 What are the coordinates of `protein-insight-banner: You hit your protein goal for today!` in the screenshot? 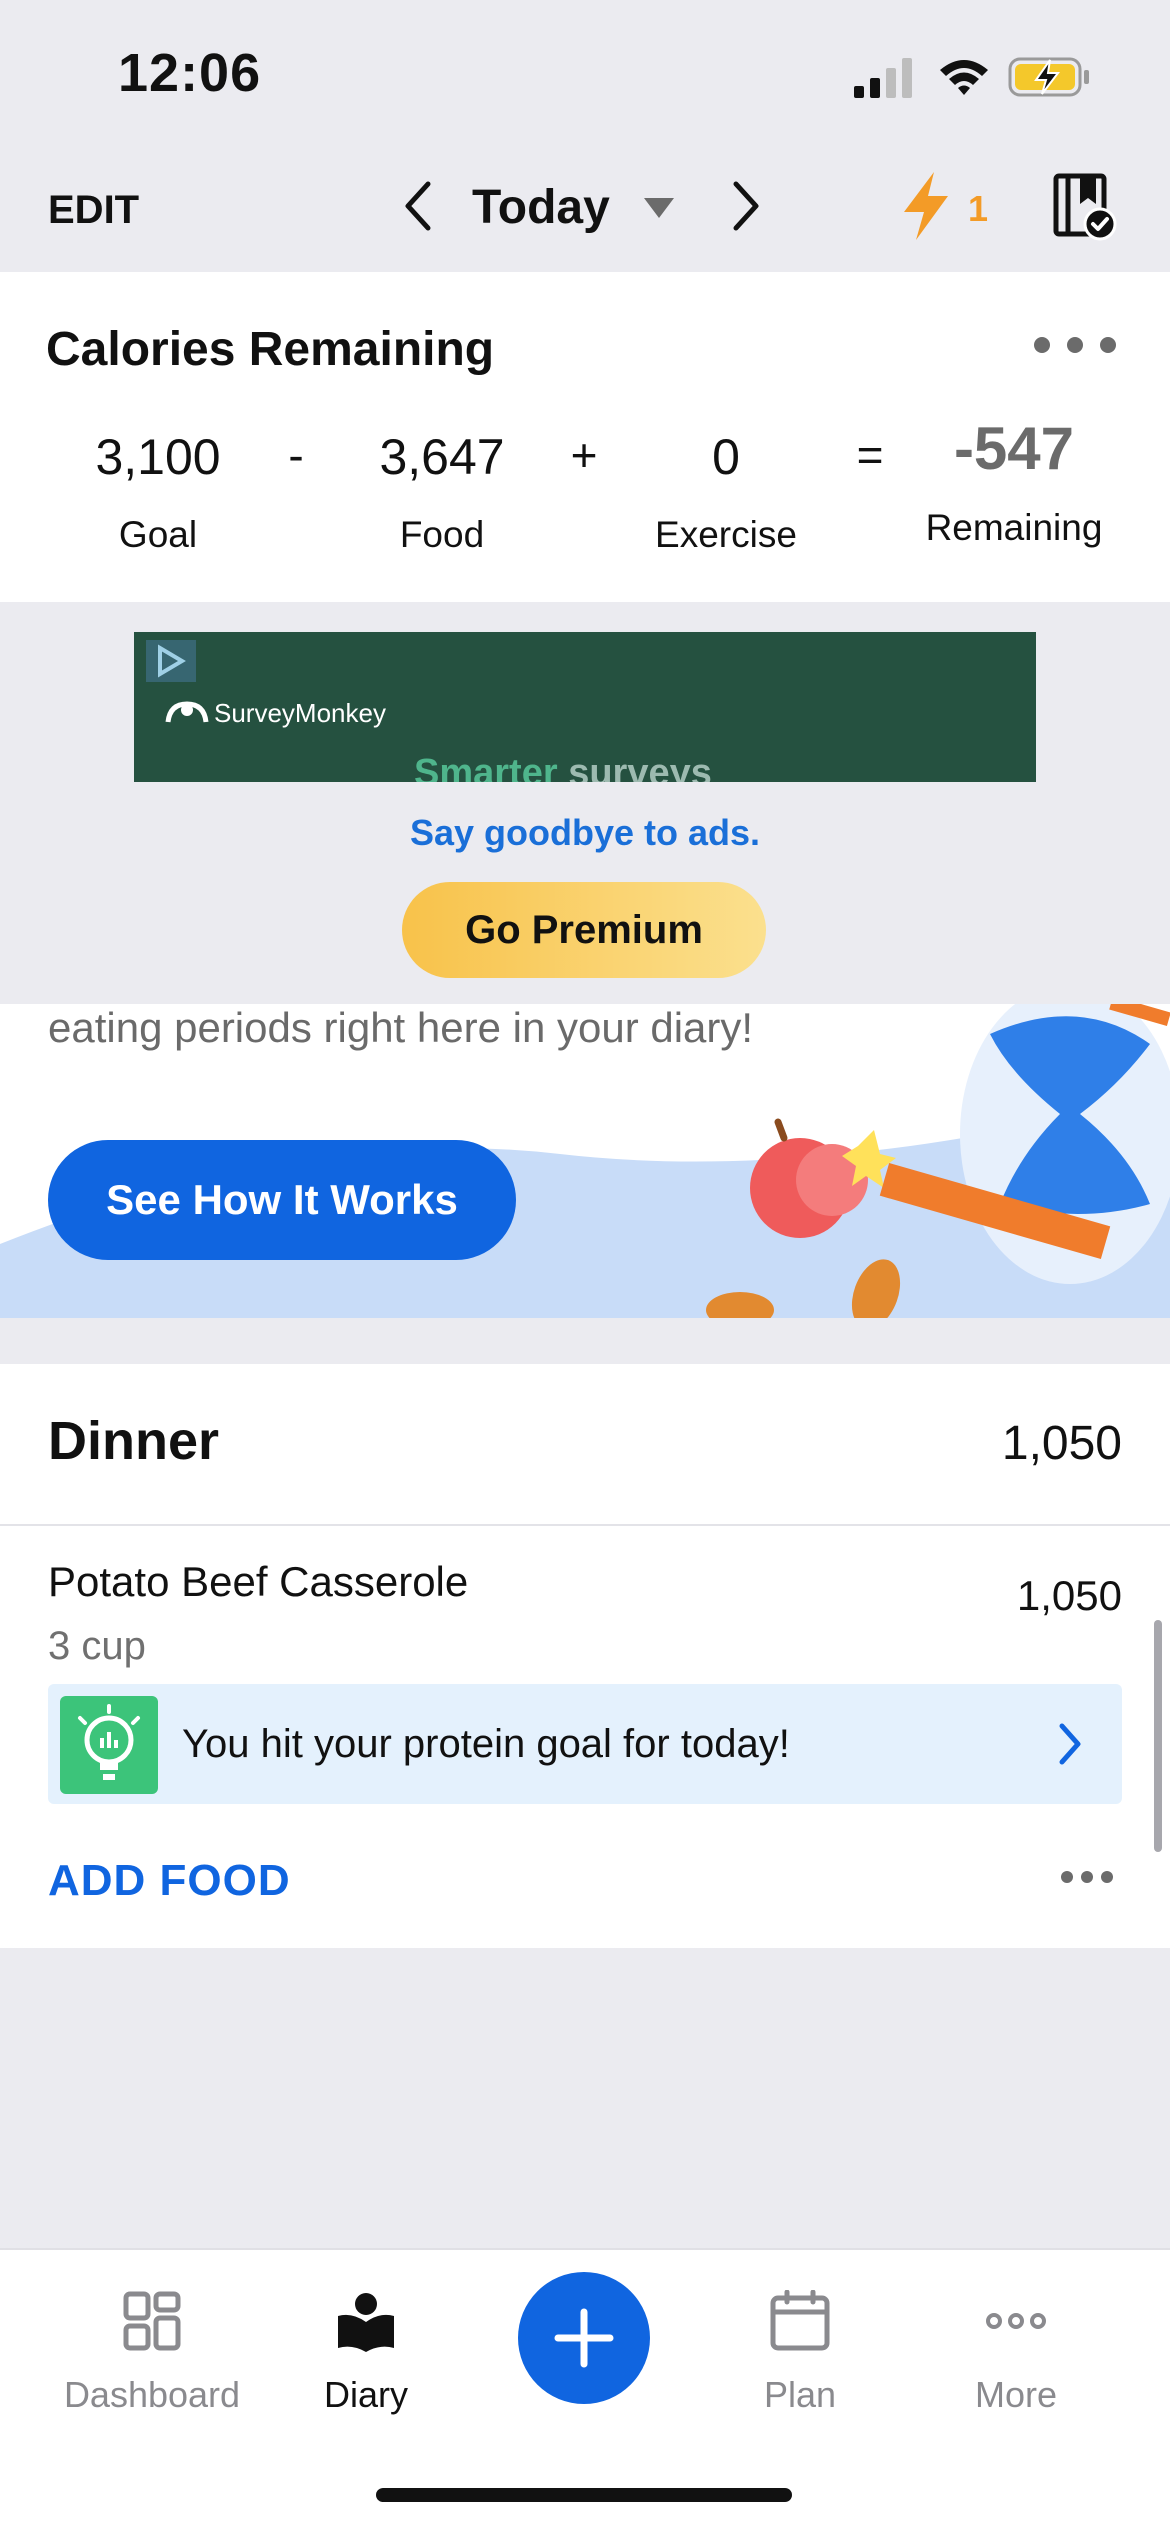 It's located at (585, 1744).